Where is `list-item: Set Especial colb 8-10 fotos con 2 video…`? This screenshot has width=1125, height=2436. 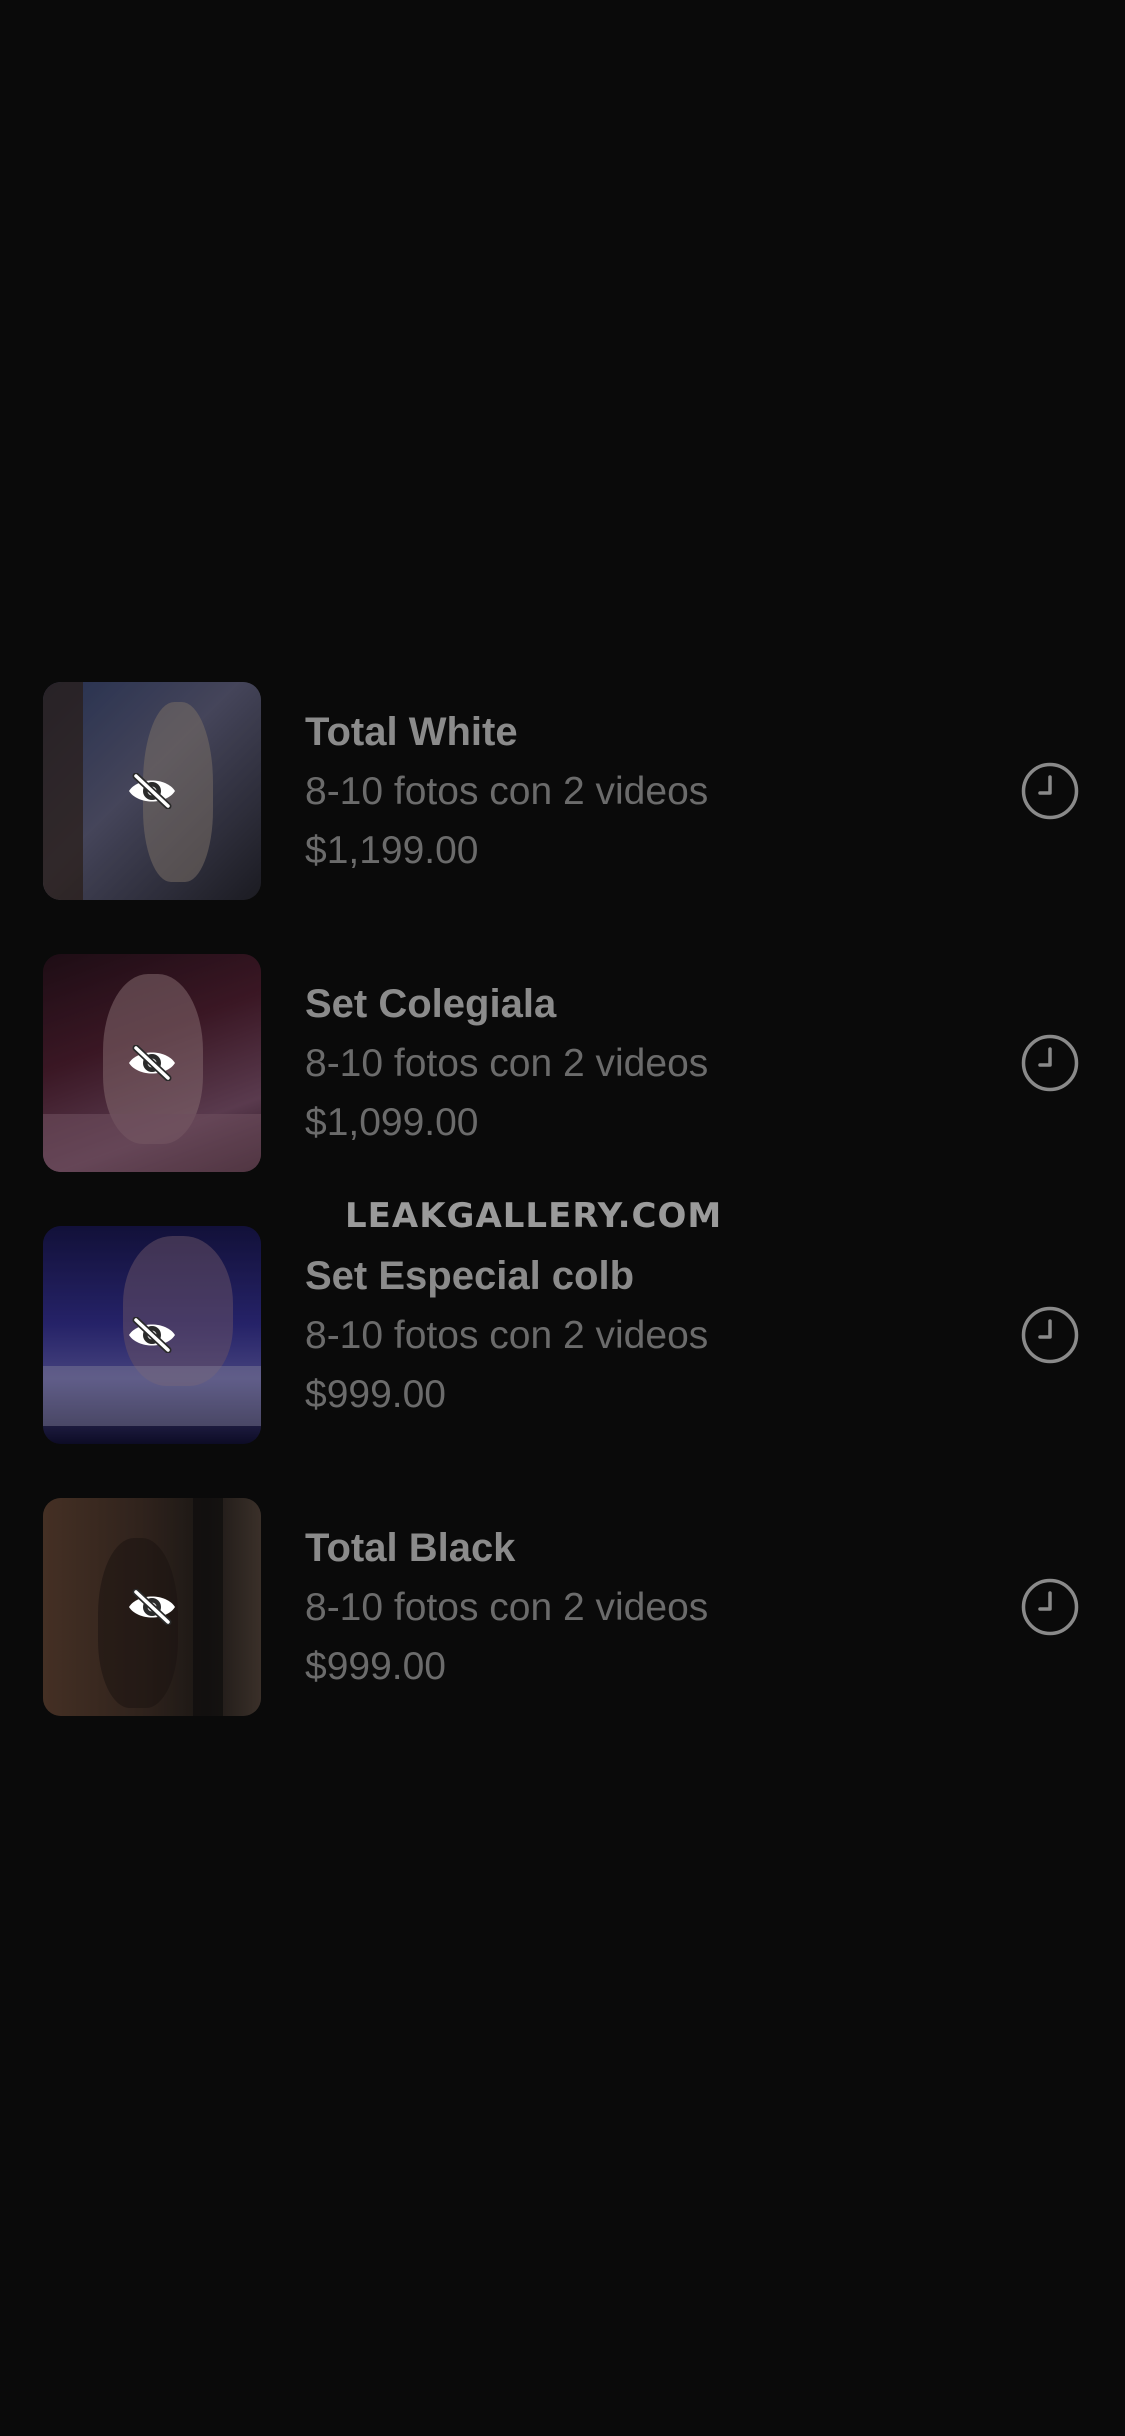
list-item: Set Especial colb 8-10 fotos con 2 video… is located at coordinates (562, 1336).